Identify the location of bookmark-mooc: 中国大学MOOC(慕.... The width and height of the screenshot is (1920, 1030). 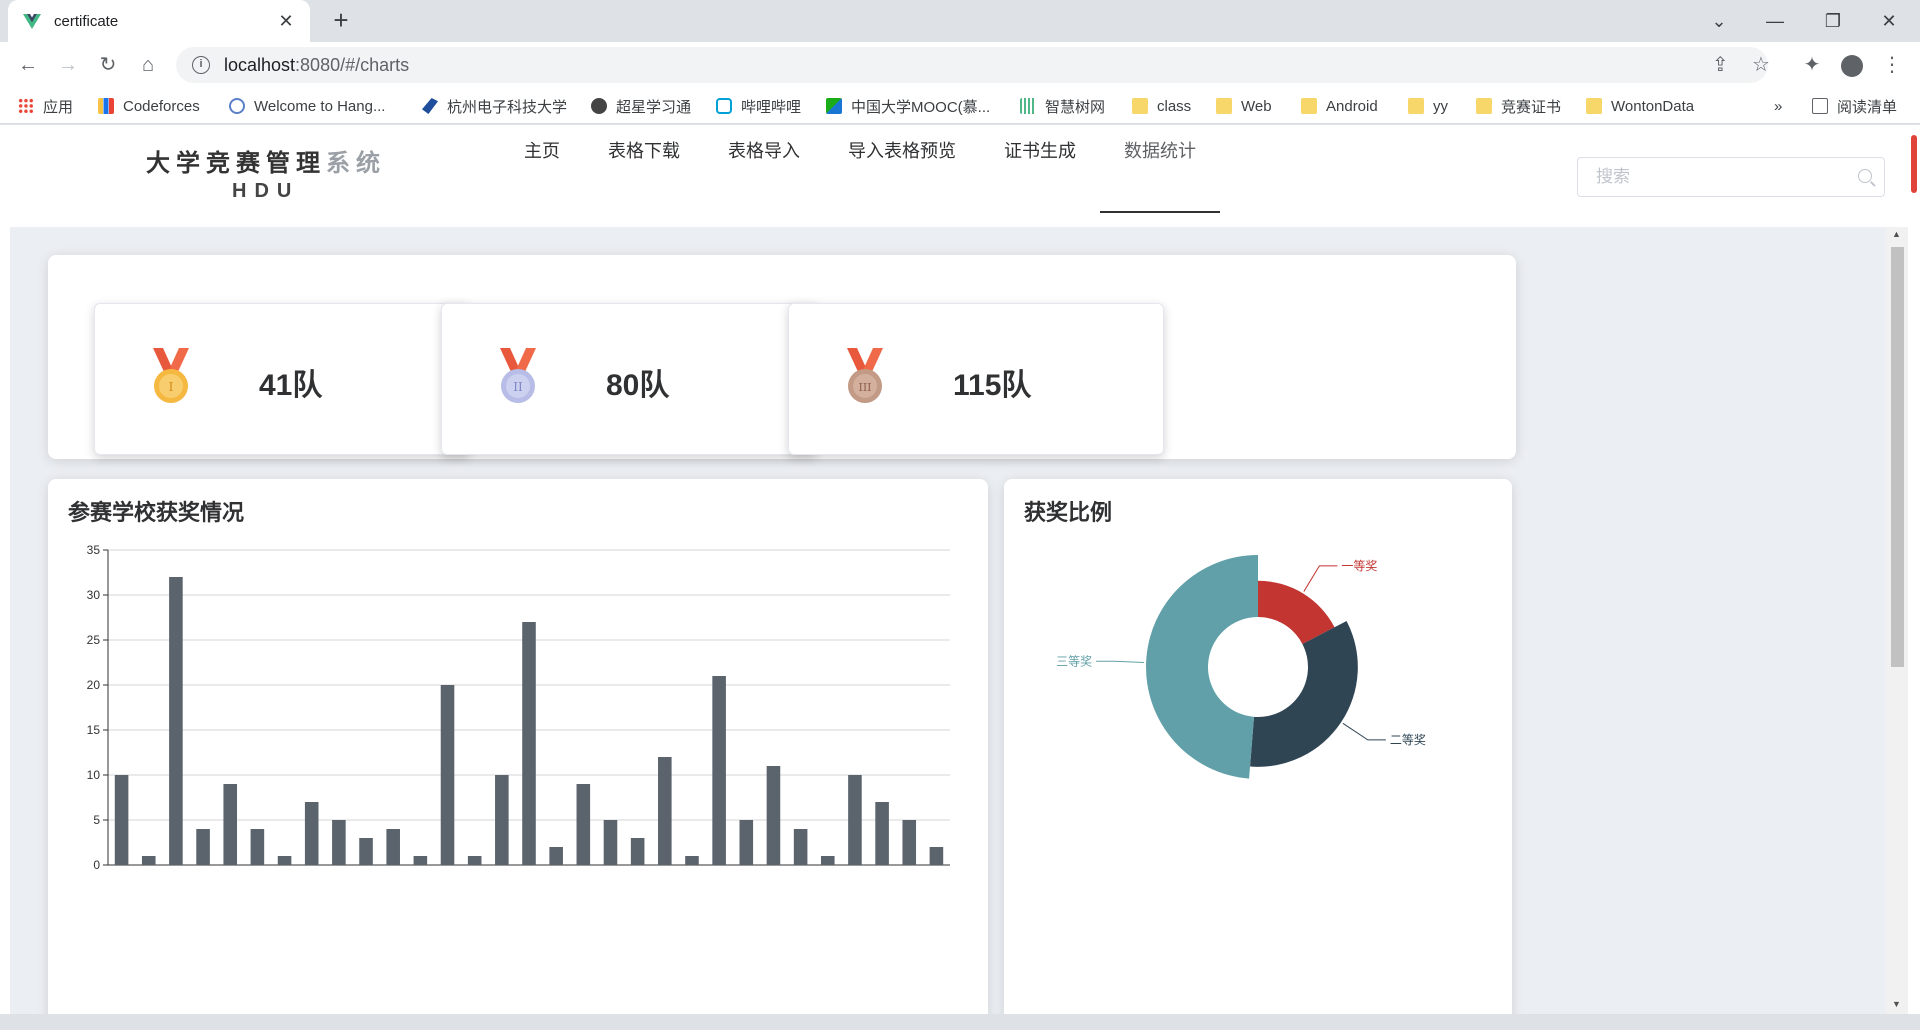
(908, 106).